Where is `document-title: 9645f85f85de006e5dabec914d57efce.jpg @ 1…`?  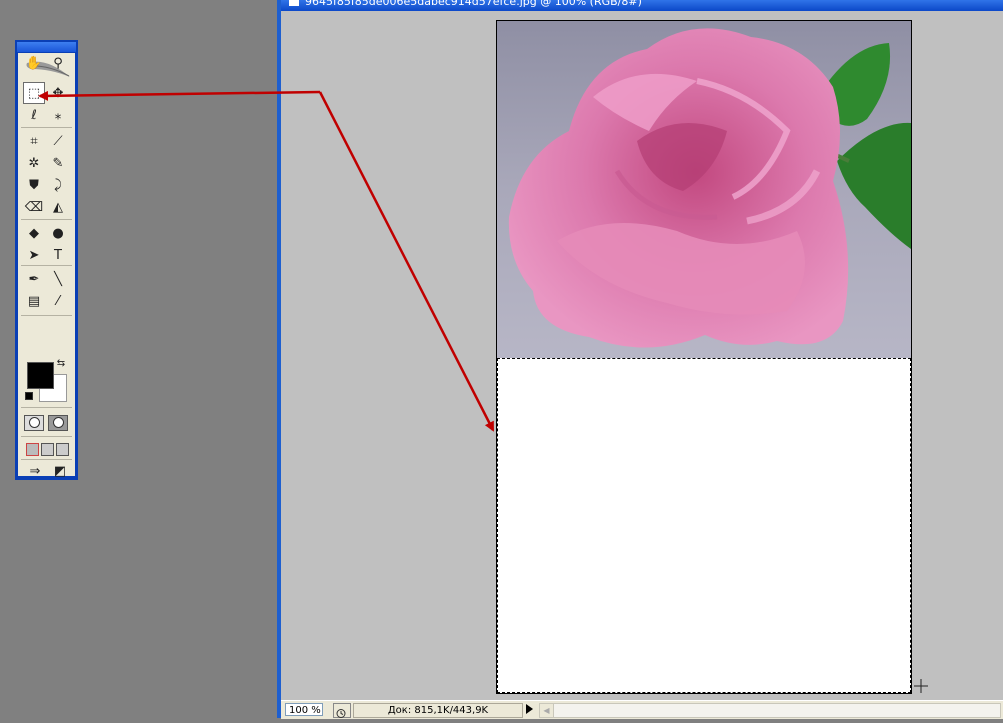
document-title: 9645f85f85de006e5dabec914d57efce.jpg @ 1… is located at coordinates (473, 4).